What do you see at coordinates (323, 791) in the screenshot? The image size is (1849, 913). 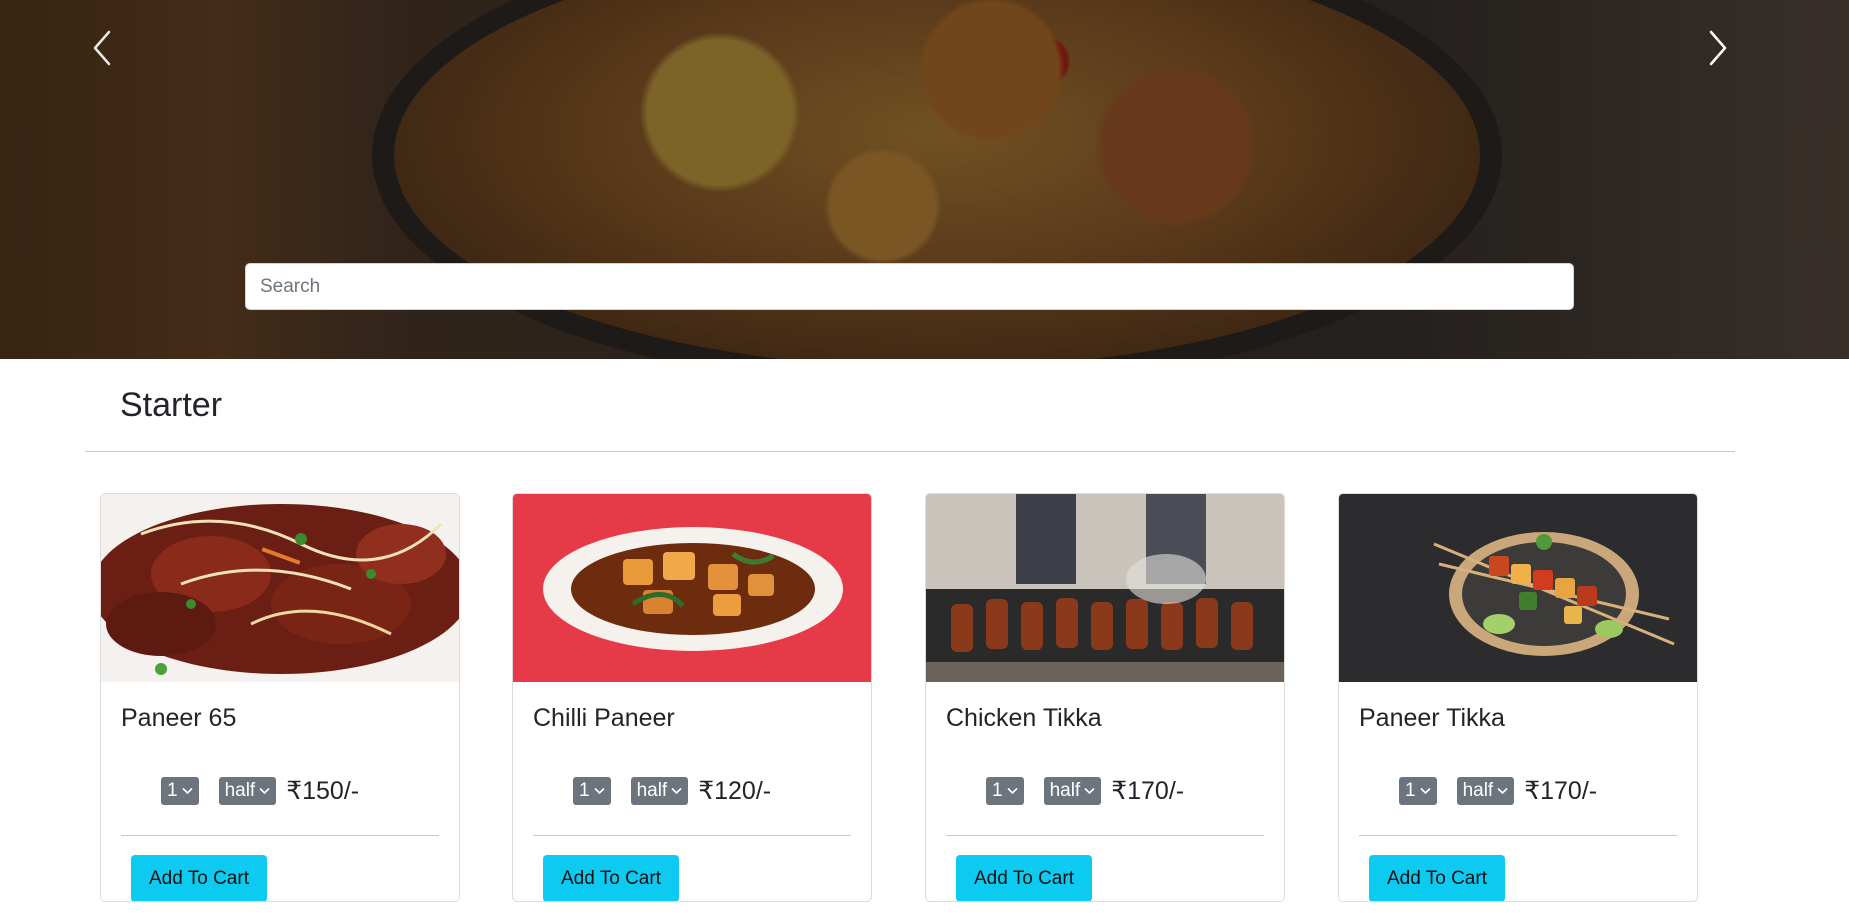 I see `item-price: ₹150/-` at bounding box center [323, 791].